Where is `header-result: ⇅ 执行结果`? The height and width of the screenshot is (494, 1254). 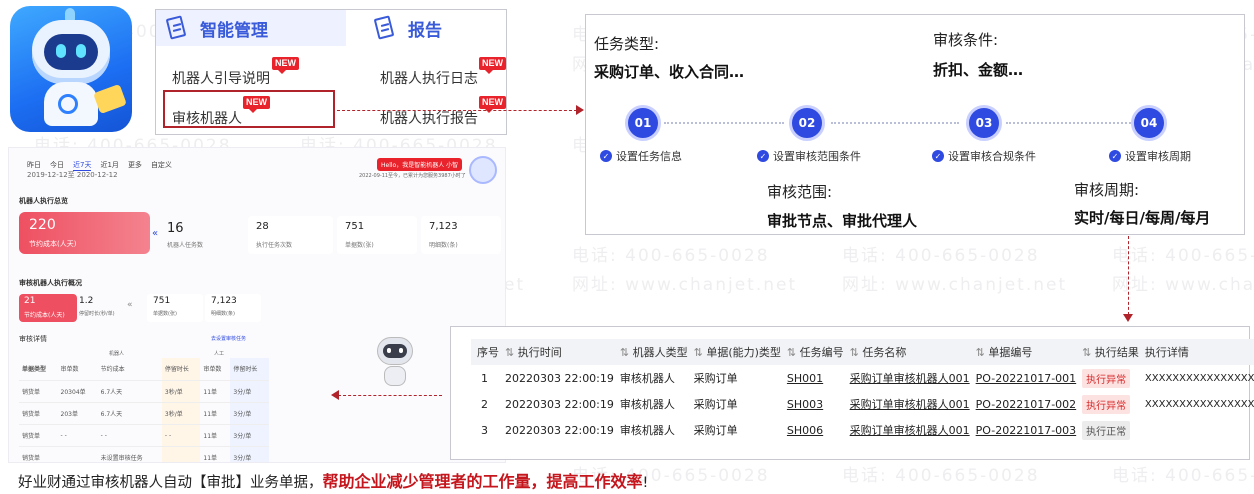
header-result: ⇅ 执行结果 is located at coordinates (1107, 352).